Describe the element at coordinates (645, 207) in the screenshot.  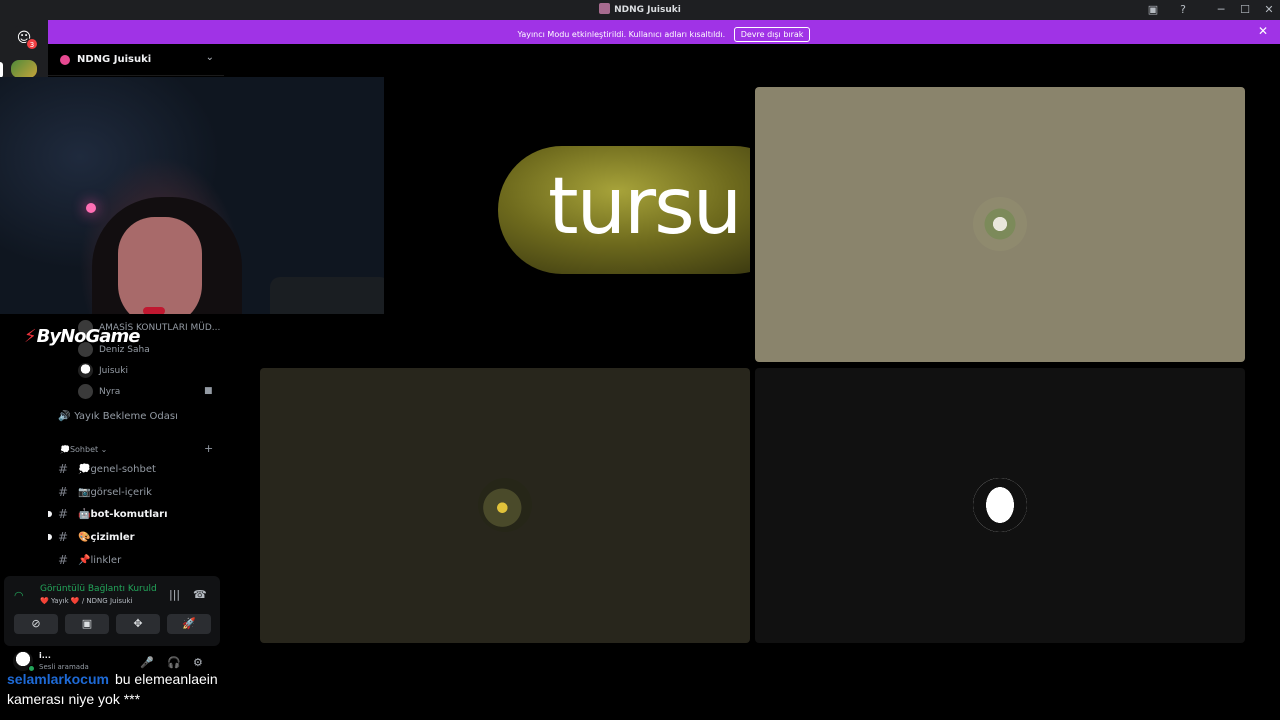
I see `pickle-caption: tursu` at that location.